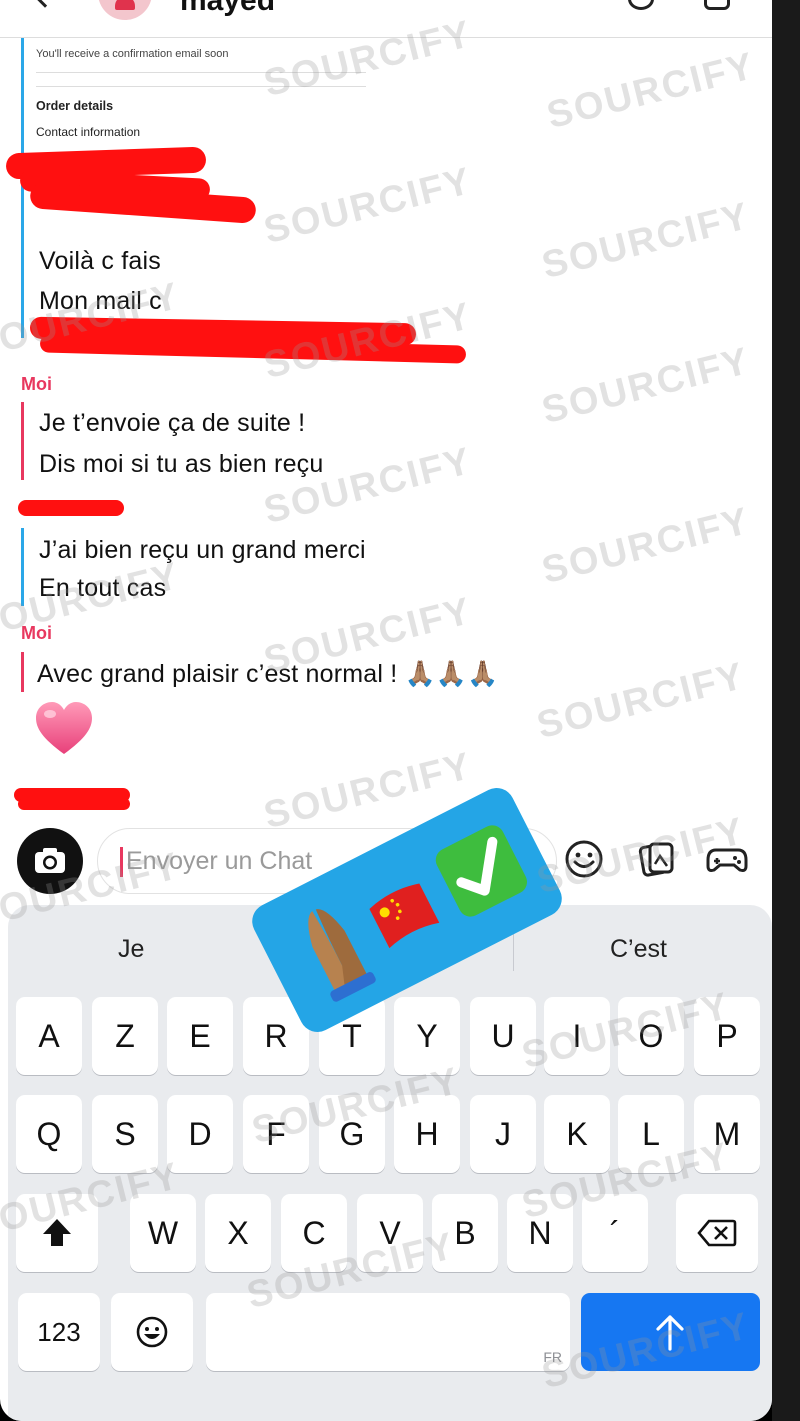 Image resolution: width=800 pixels, height=1421 pixels. I want to click on message-line: Avec grand plaisir c’est normal ! 🙏🏽🙏🏽🙏🏽, so click(268, 674).